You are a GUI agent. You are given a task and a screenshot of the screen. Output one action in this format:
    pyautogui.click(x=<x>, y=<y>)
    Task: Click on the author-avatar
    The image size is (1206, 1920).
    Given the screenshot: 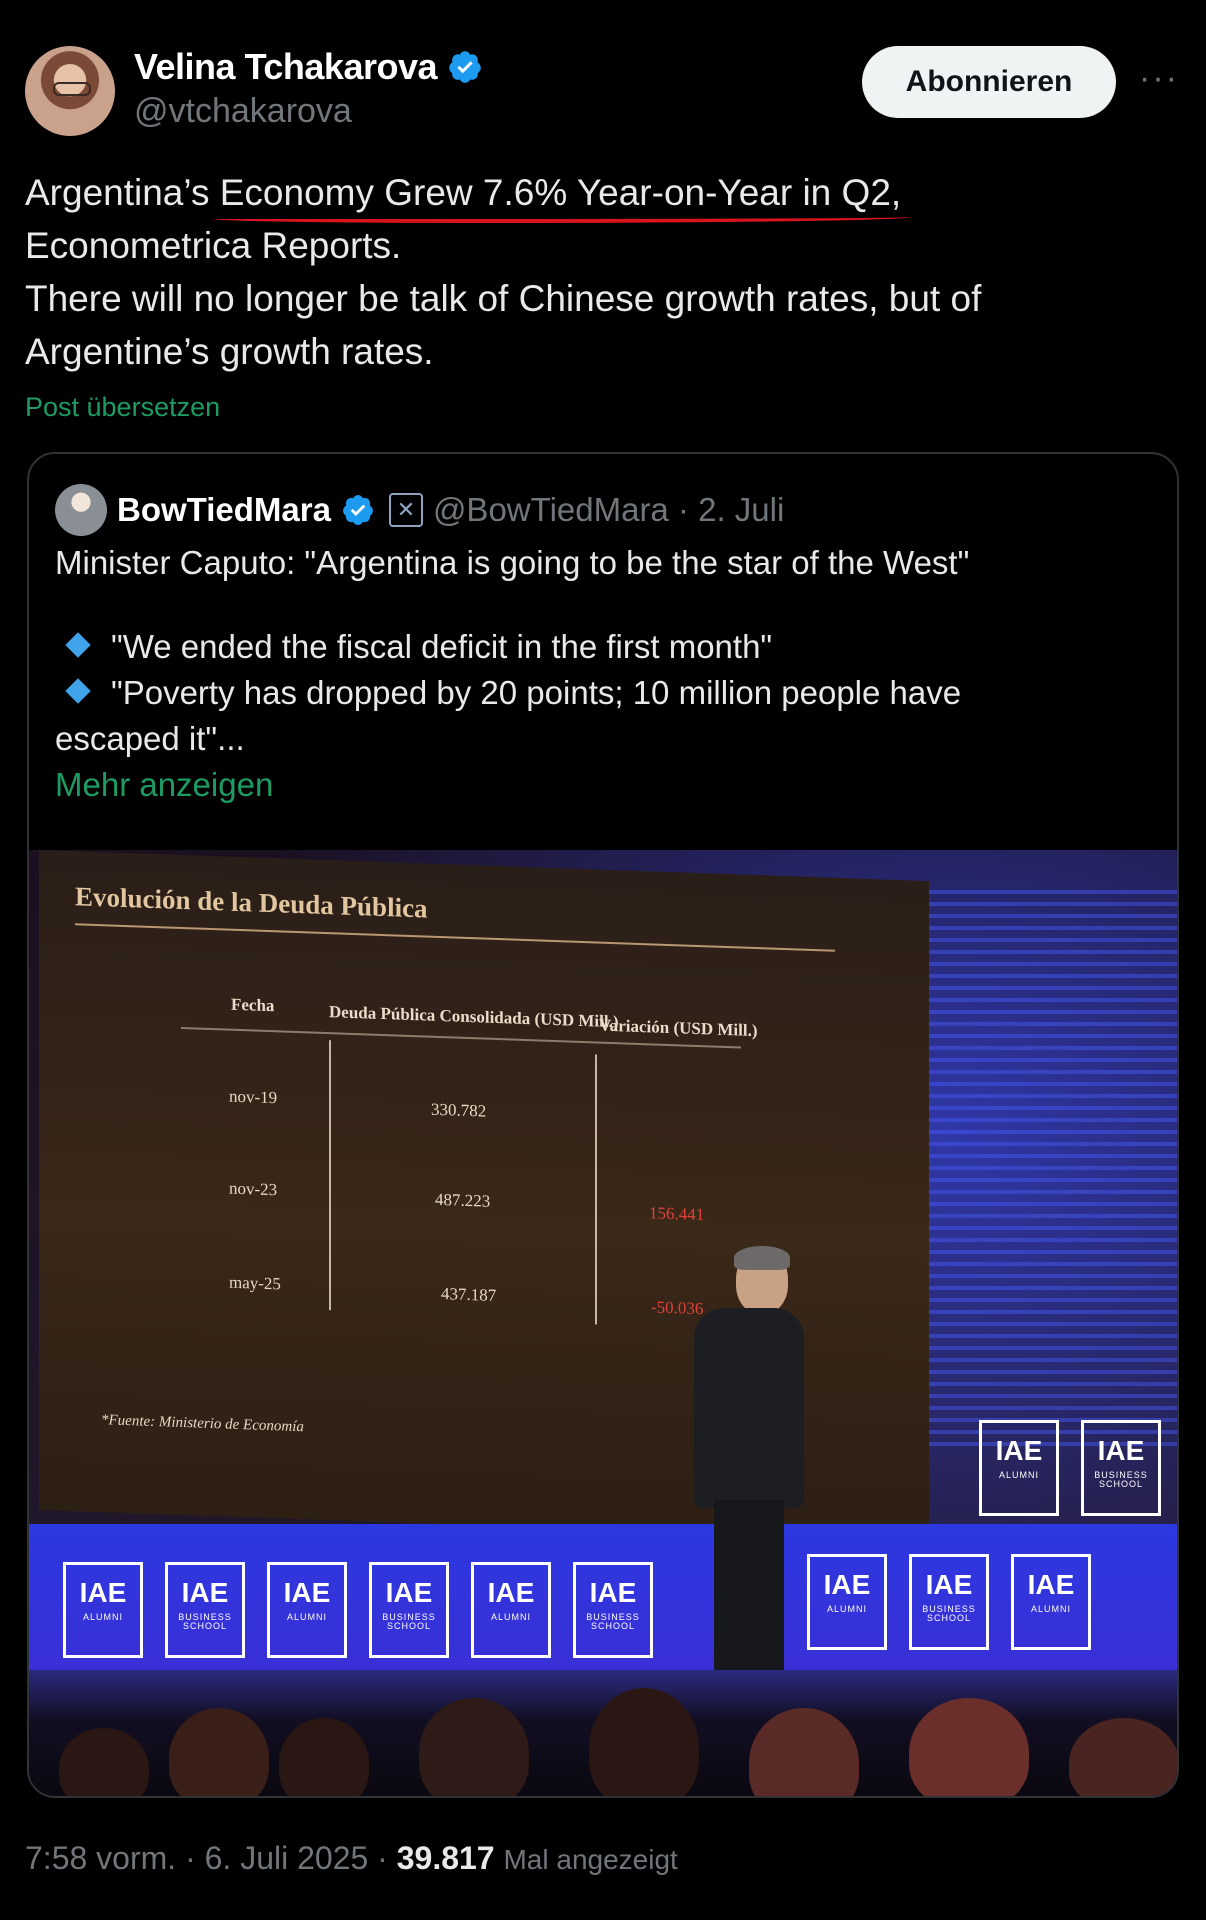 What is the action you would take?
    pyautogui.click(x=70, y=91)
    